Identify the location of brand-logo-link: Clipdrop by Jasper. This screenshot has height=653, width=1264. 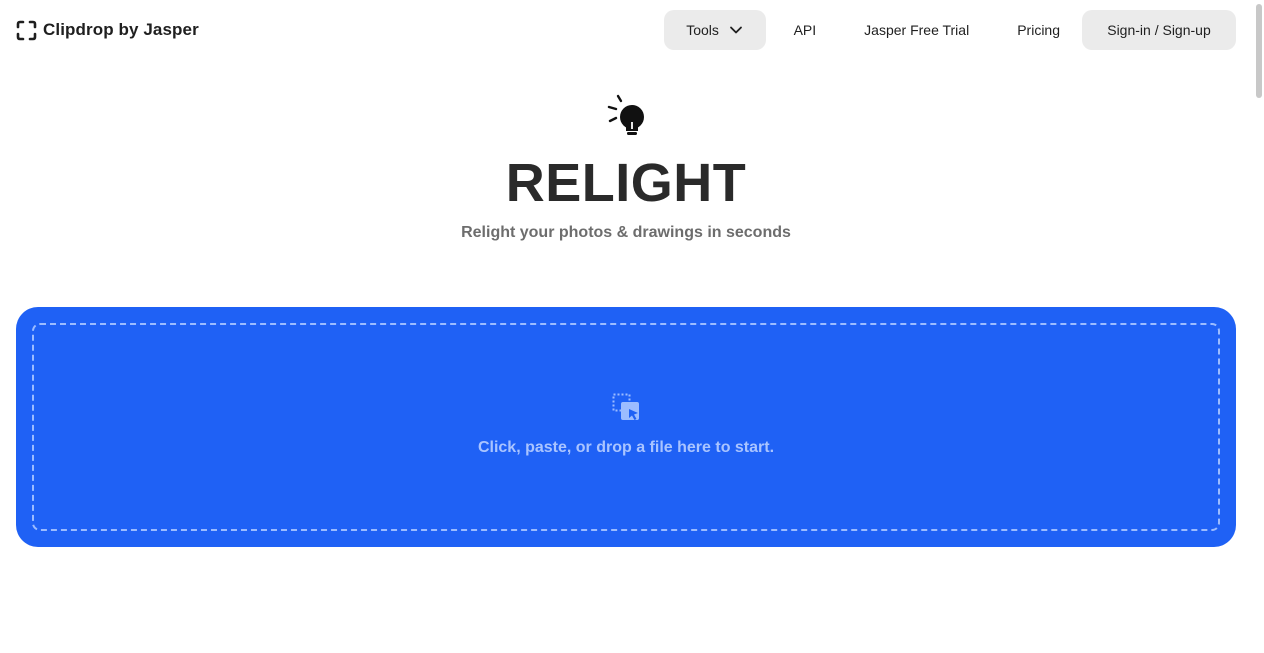
(107, 30).